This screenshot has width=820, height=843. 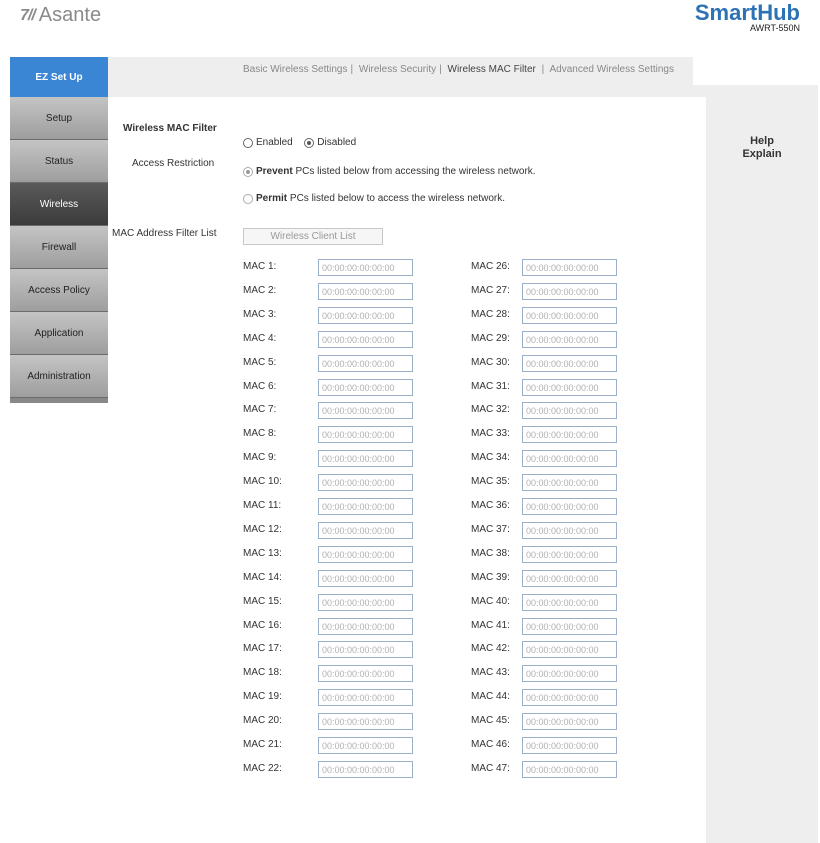 I want to click on smarthub-logo: SmartHub AWRT-550N, so click(x=747, y=18).